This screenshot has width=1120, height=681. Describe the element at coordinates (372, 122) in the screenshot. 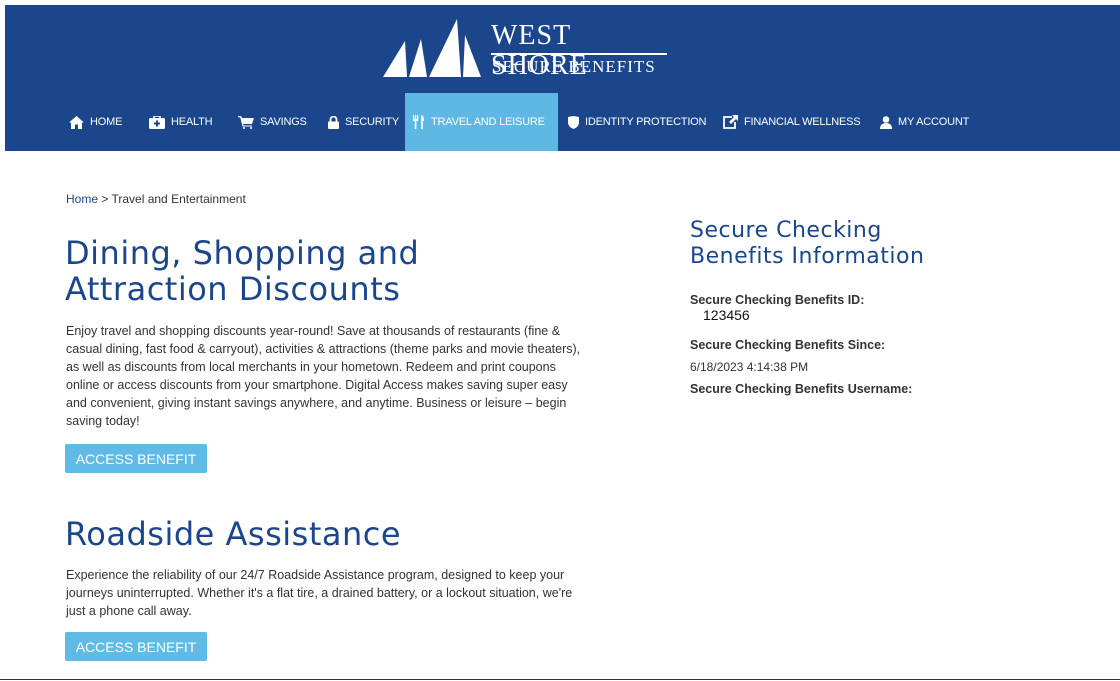

I see `nav-label: SECURITY` at that location.